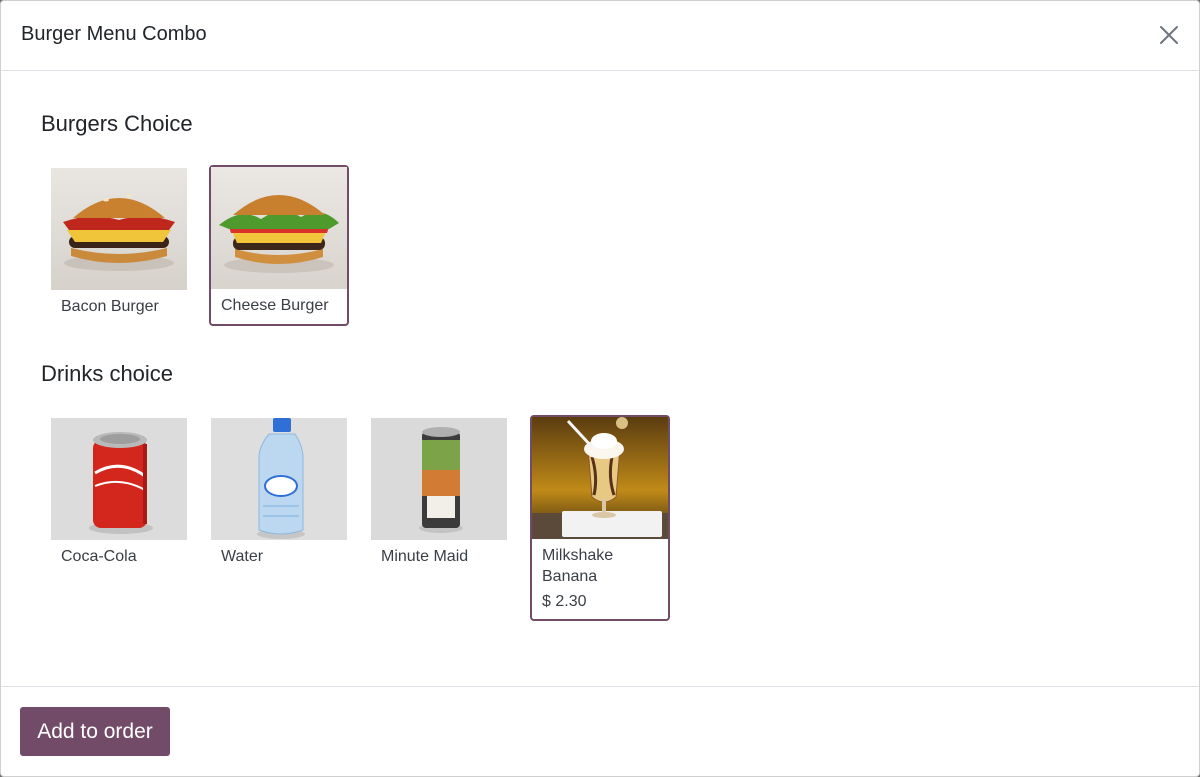  I want to click on product-card-bacon-burger: Bacon Burger, so click(119, 247).